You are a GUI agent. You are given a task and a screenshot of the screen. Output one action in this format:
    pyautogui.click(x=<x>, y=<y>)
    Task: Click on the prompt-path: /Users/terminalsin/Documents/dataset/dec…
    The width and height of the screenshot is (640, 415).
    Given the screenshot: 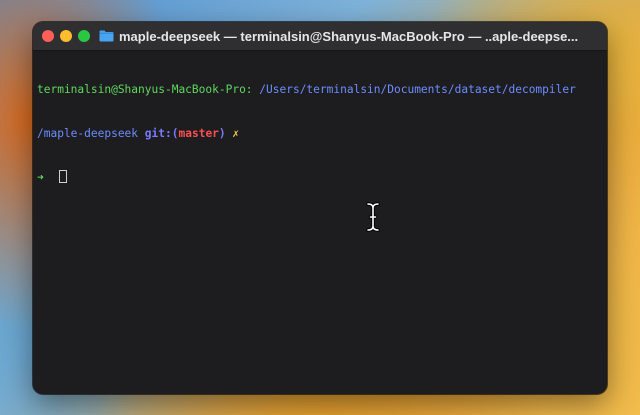 What is the action you would take?
    pyautogui.click(x=414, y=89)
    